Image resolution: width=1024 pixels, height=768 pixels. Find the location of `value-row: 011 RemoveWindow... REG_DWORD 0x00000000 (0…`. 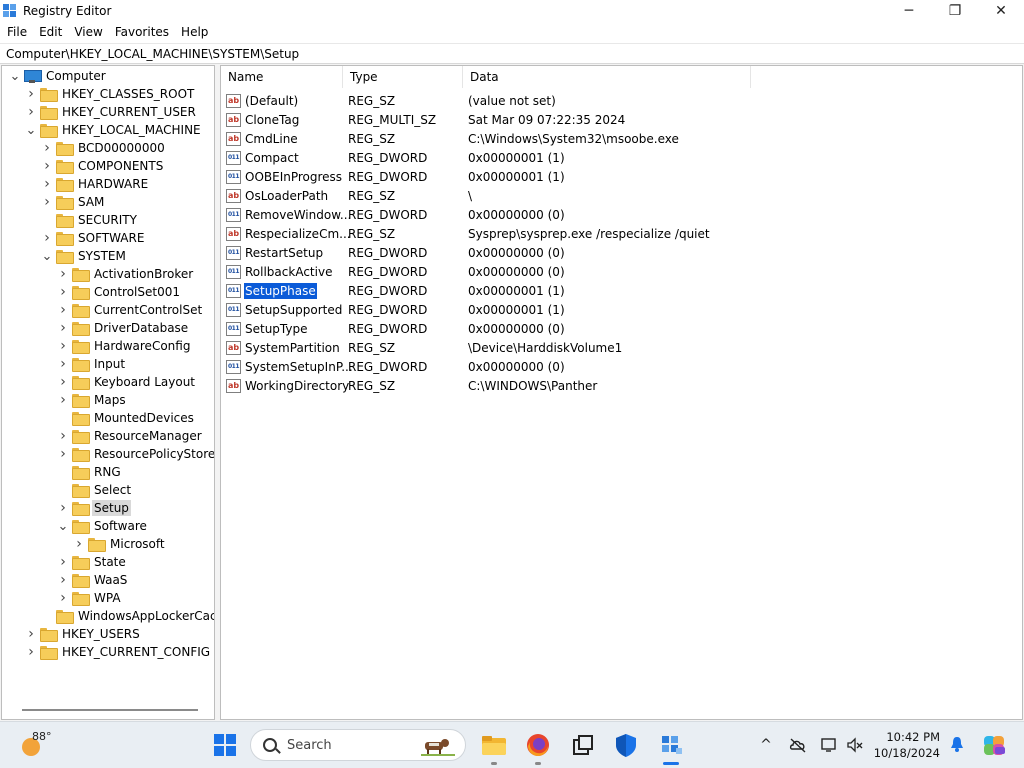

value-row: 011 RemoveWindow... REG_DWORD 0x00000000 (0… is located at coordinates (395, 214).